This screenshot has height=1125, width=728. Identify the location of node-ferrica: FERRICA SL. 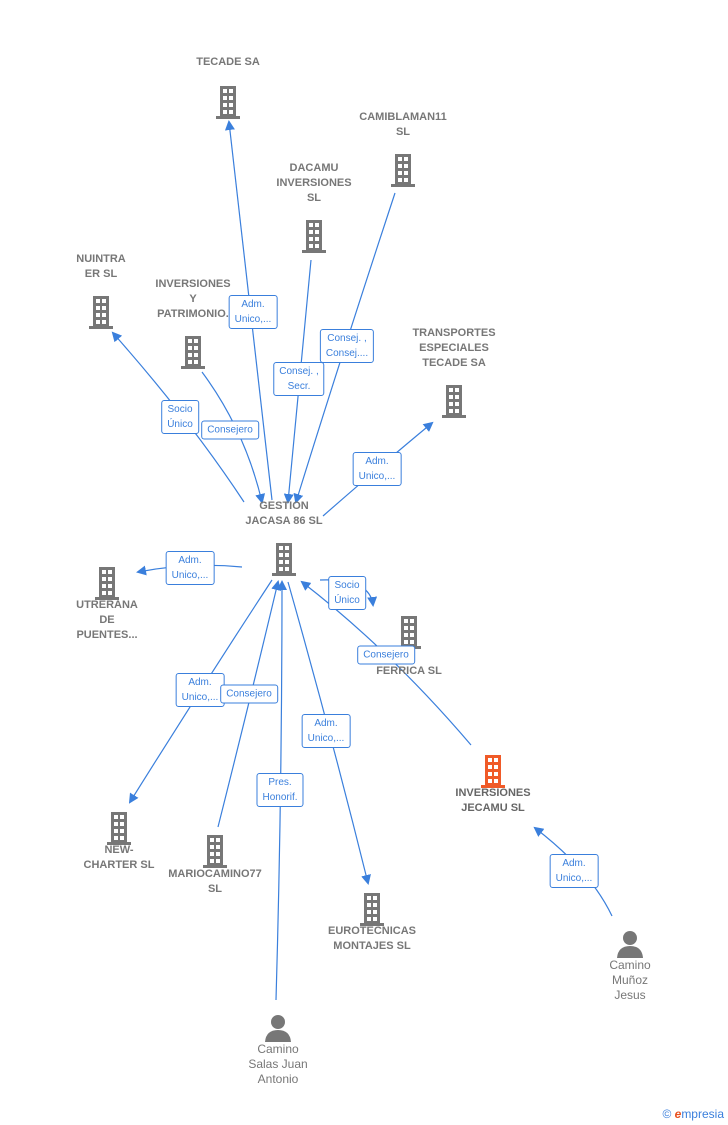
(409, 671).